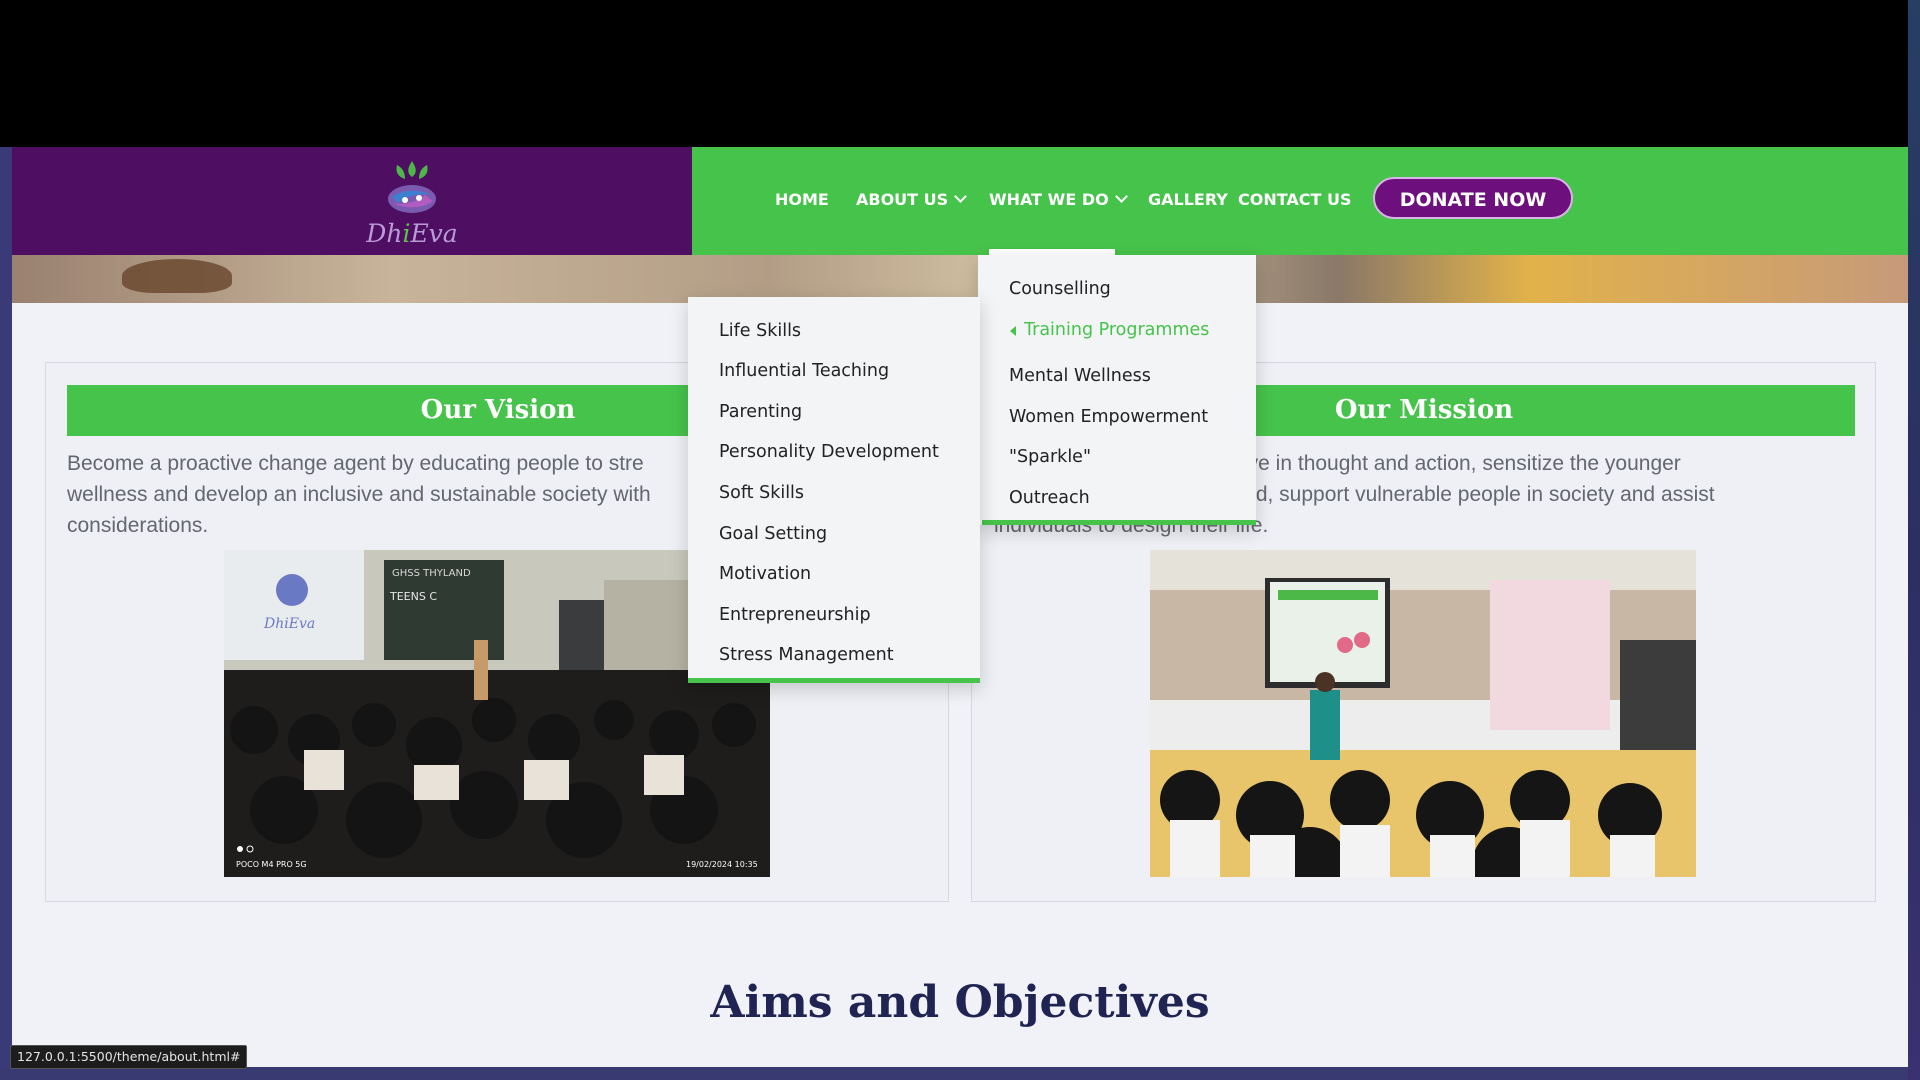  What do you see at coordinates (1188, 199) in the screenshot?
I see `nav-gallery: GALLERY` at bounding box center [1188, 199].